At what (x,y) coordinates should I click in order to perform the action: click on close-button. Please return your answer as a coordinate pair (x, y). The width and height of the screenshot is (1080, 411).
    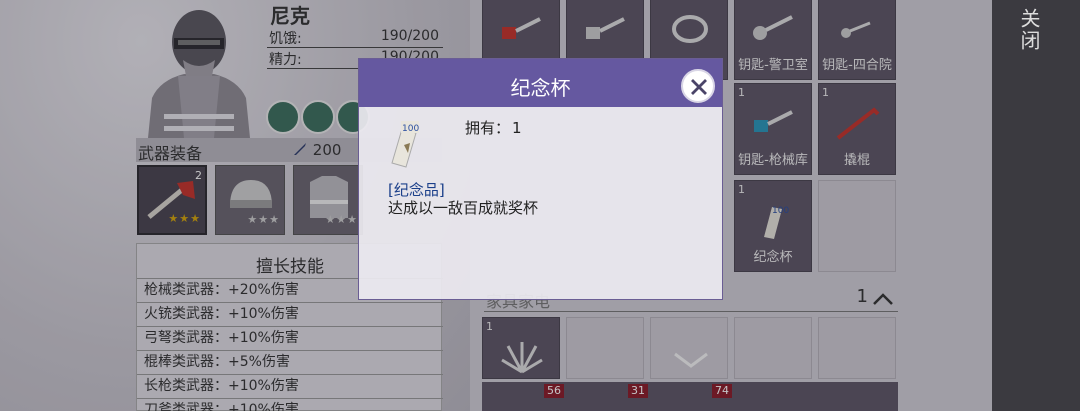
    Looking at the image, I should click on (698, 86).